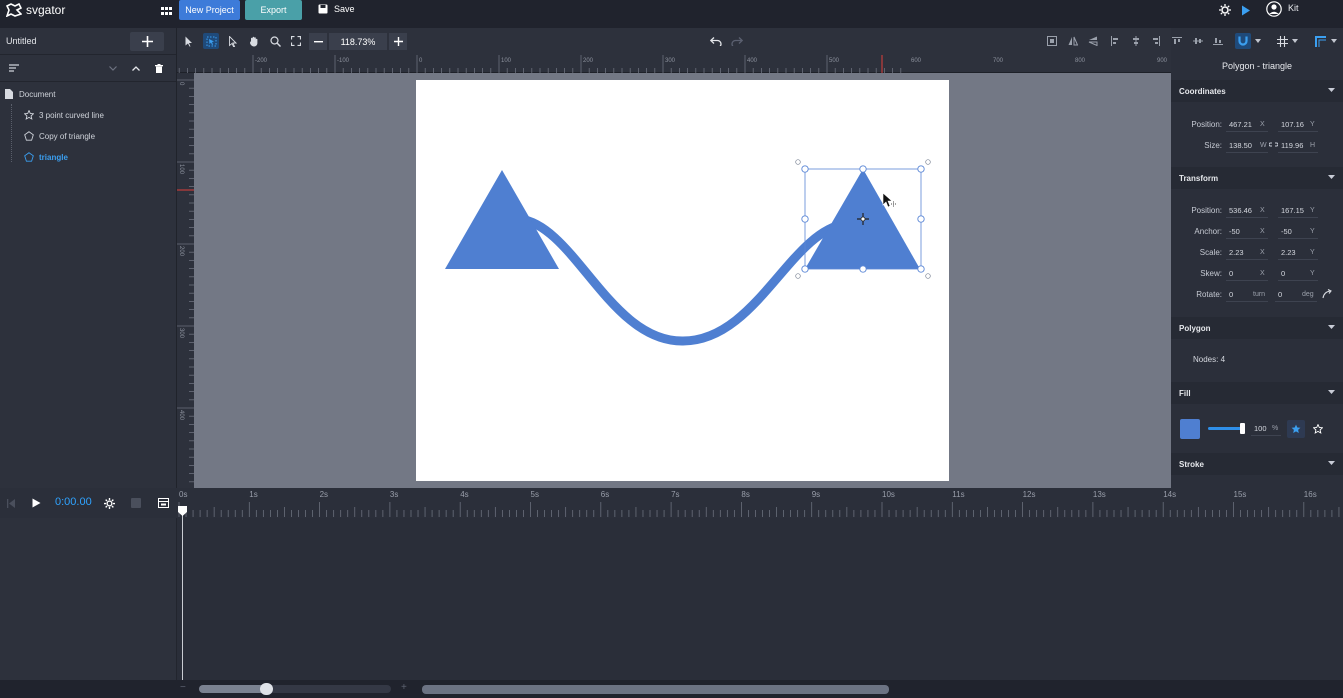 The height and width of the screenshot is (698, 1343). I want to click on timeline-zoom-slider, so click(295, 689).